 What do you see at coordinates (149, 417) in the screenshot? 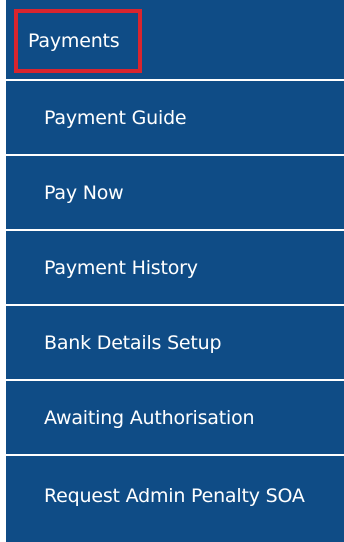
I see `menu-item-label: Awaiting Authorisation` at bounding box center [149, 417].